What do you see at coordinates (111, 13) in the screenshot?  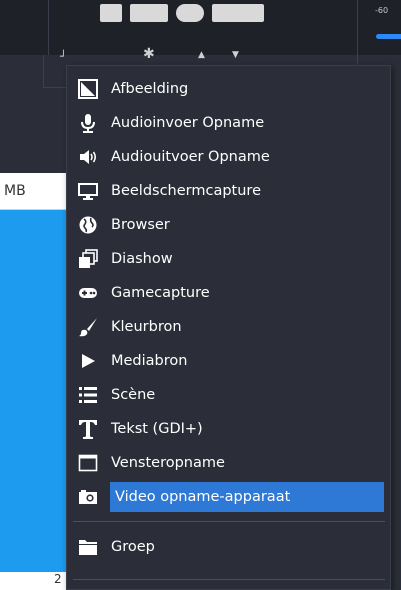 I see `image-preview-icon` at bounding box center [111, 13].